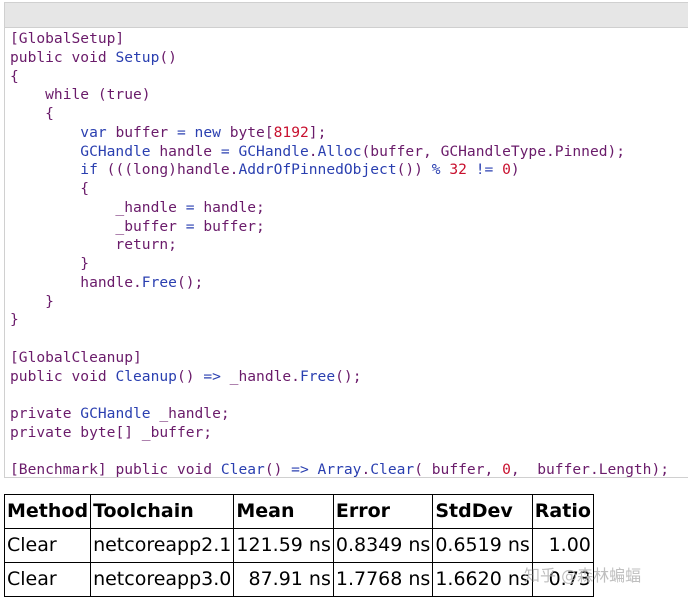 The width and height of the screenshot is (688, 601). I want to click on code-panel-header, so click(346, 15).